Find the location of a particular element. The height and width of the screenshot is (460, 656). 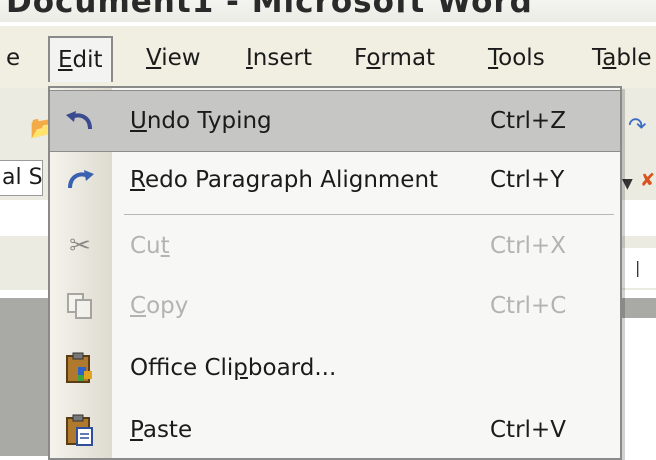

window-title-bar: Document1 - Microsoft Word is located at coordinates (328, 11).